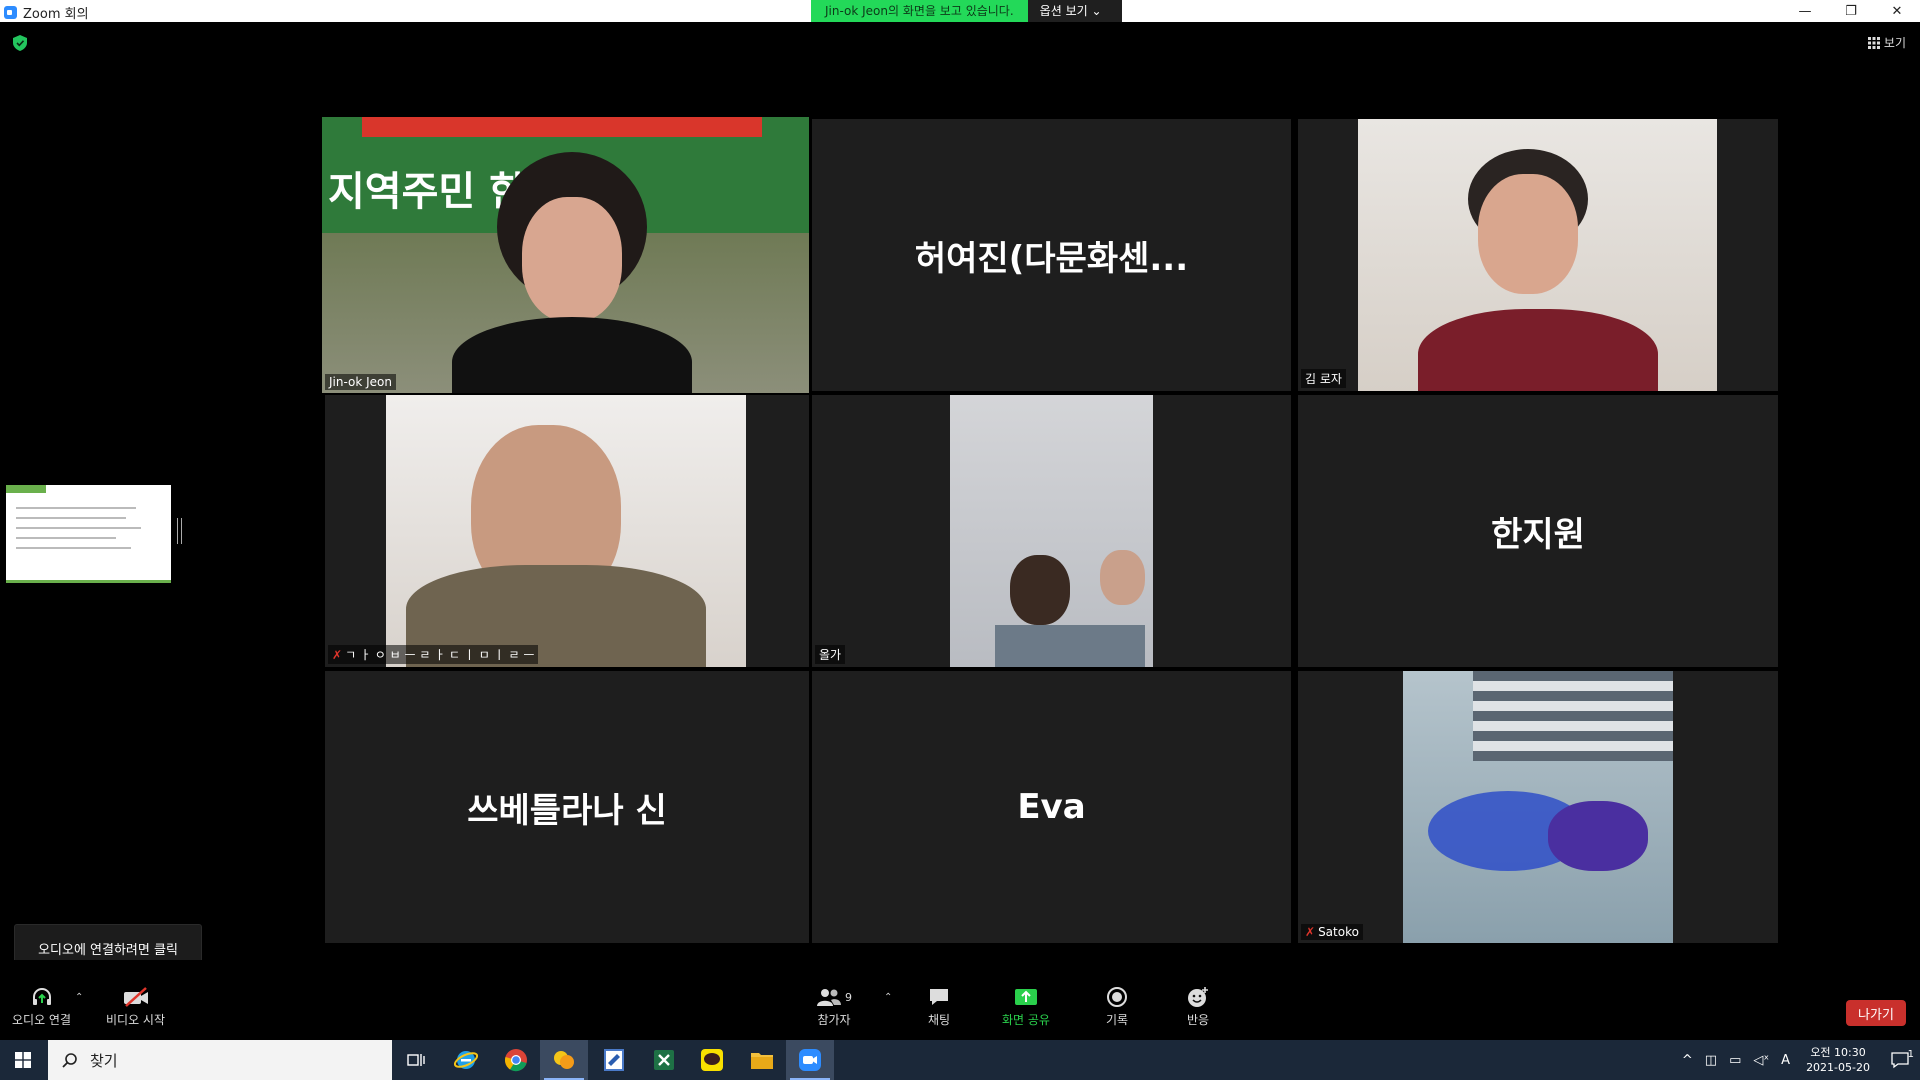 Image resolution: width=1920 pixels, height=1080 pixels. I want to click on windows-logo-icon, so click(23, 1060).